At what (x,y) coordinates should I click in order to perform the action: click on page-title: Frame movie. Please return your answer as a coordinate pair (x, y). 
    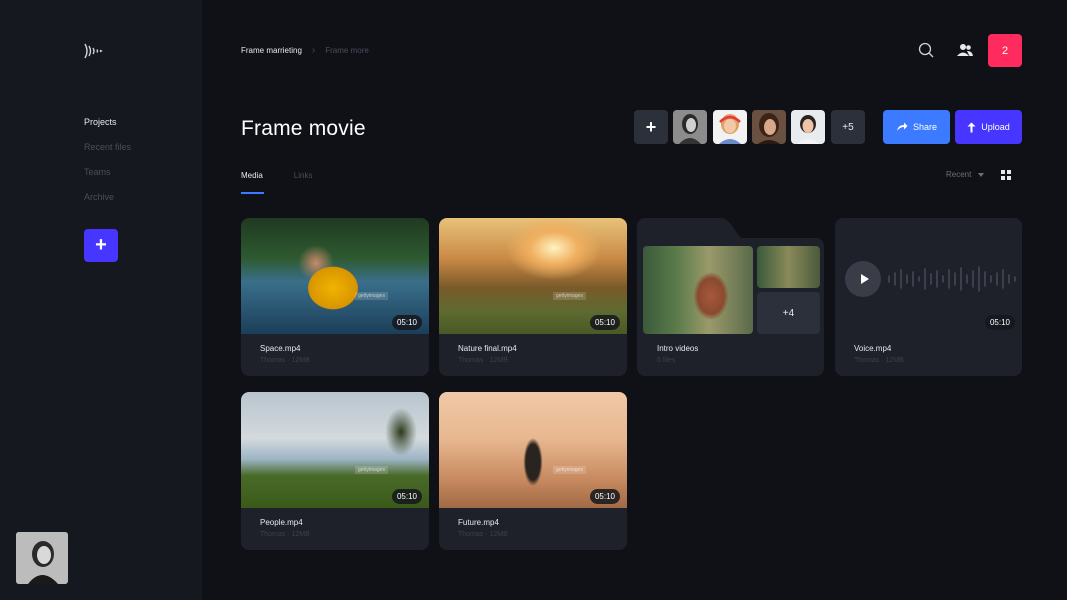
    Looking at the image, I should click on (303, 128).